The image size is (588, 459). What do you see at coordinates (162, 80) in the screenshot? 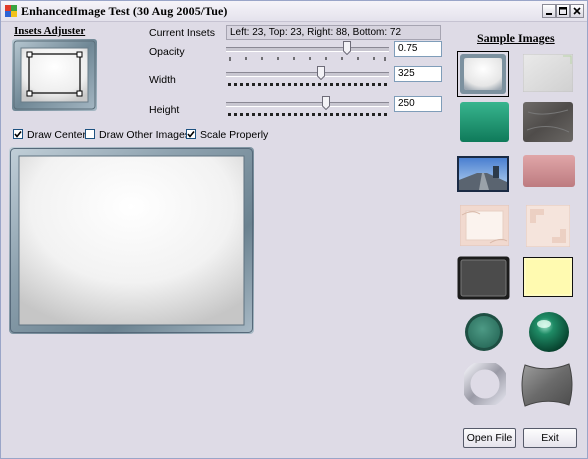
I see `width-label: Width` at bounding box center [162, 80].